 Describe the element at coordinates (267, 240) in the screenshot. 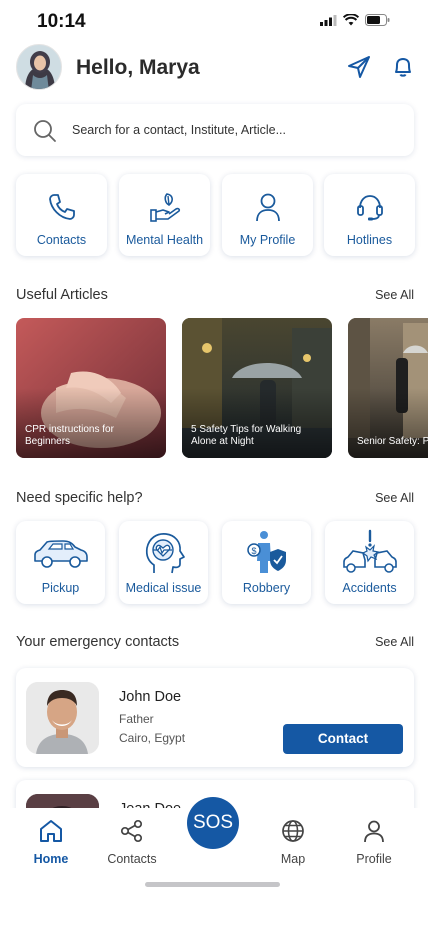

I see `quick-label: My Profile` at that location.